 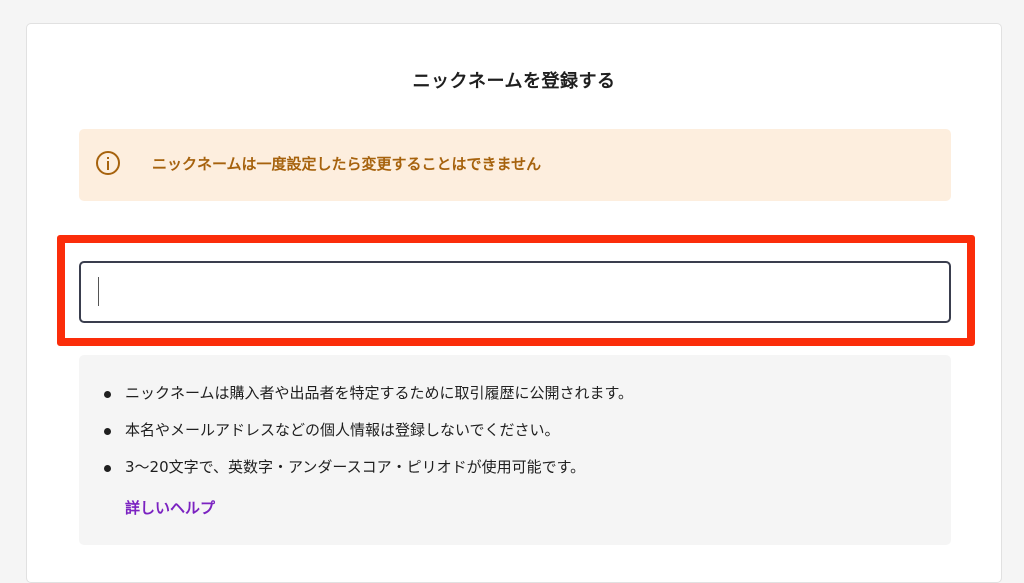 I want to click on nickname-input, so click(x=515, y=292).